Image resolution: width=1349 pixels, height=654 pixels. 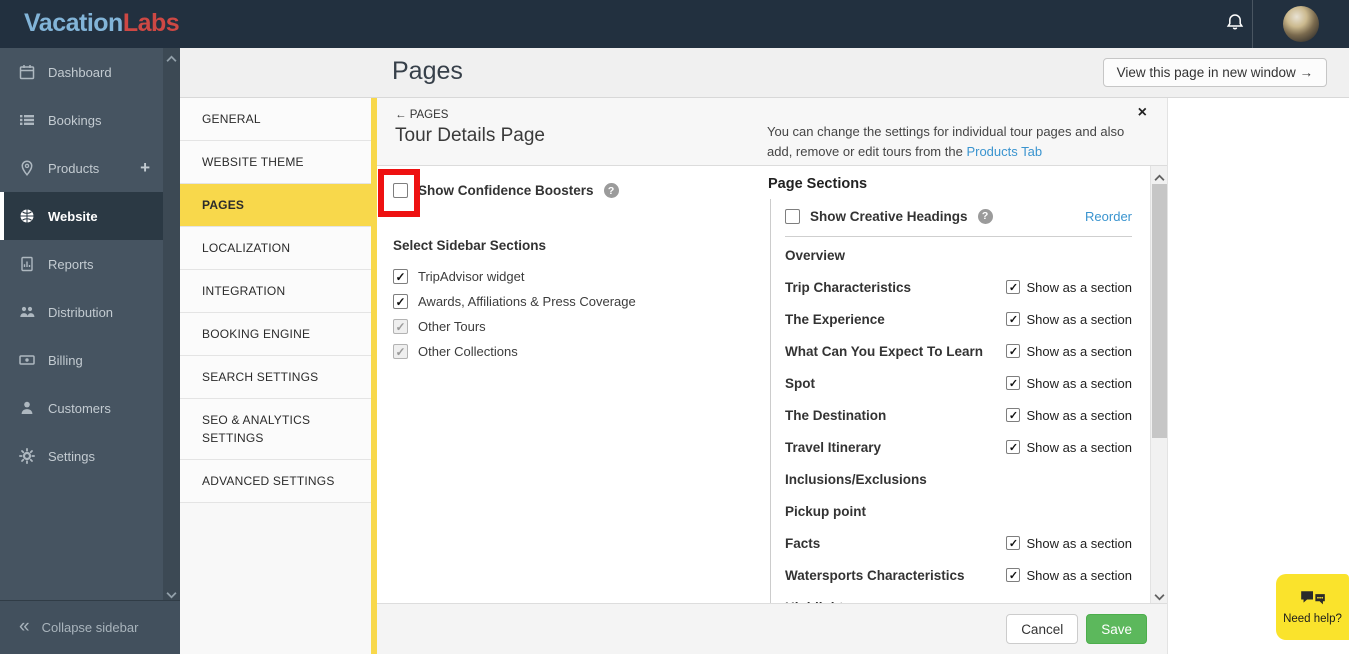 What do you see at coordinates (81, 456) in the screenshot?
I see `sidebar-item-settings: Settings` at bounding box center [81, 456].